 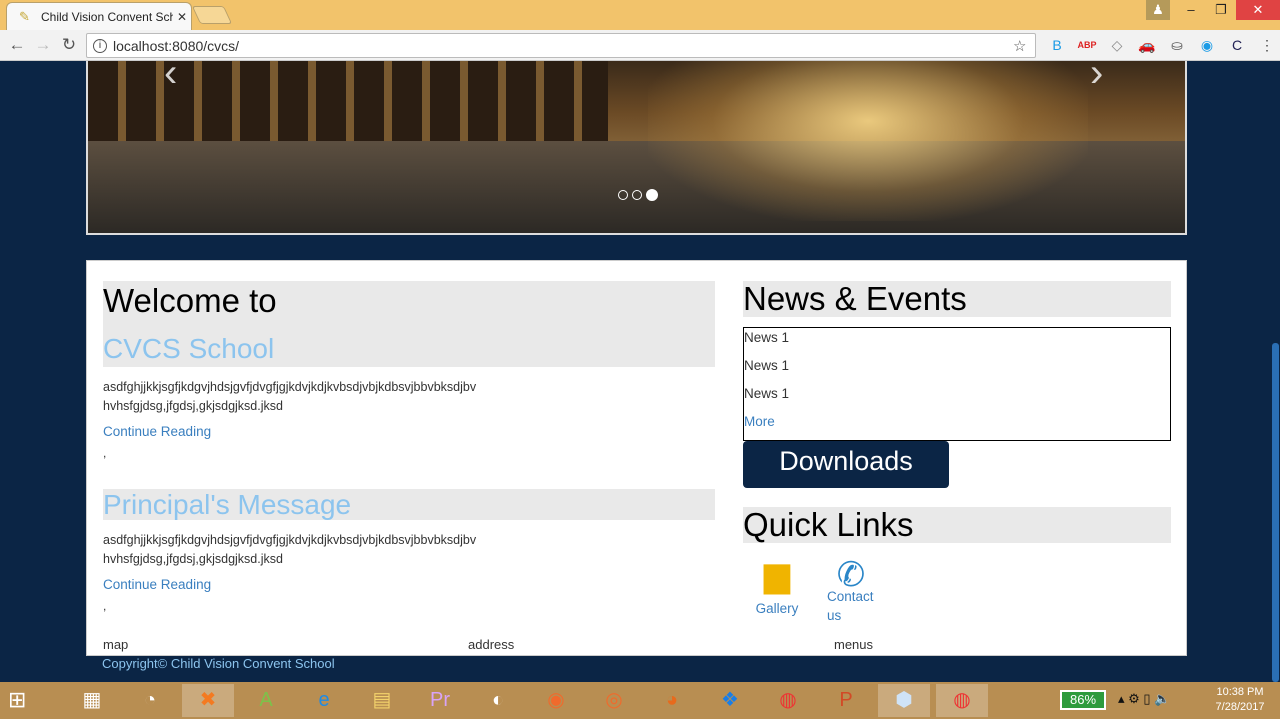 I want to click on system-tray-icons: ▴ ⚙ ▯ 🔈, so click(x=1144, y=699).